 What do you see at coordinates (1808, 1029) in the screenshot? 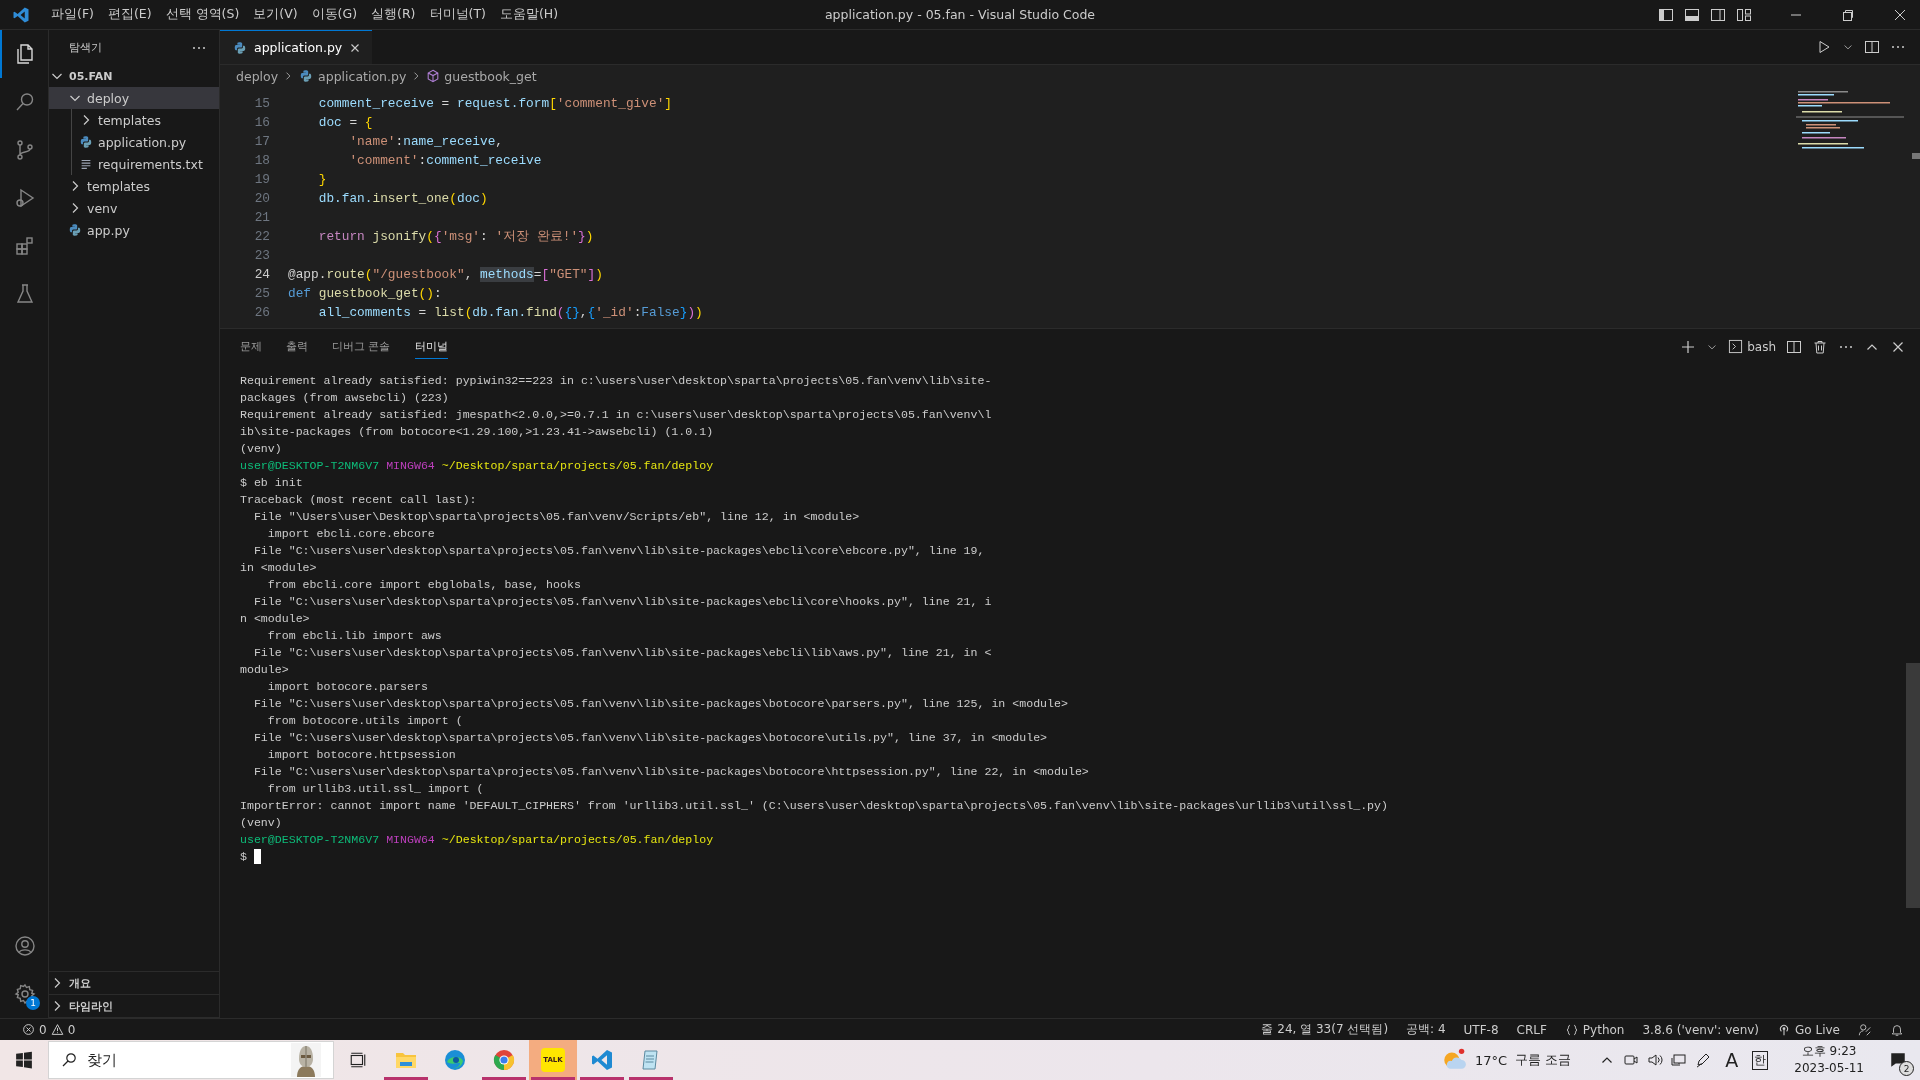
I see `go-live-button: Go Live` at bounding box center [1808, 1029].